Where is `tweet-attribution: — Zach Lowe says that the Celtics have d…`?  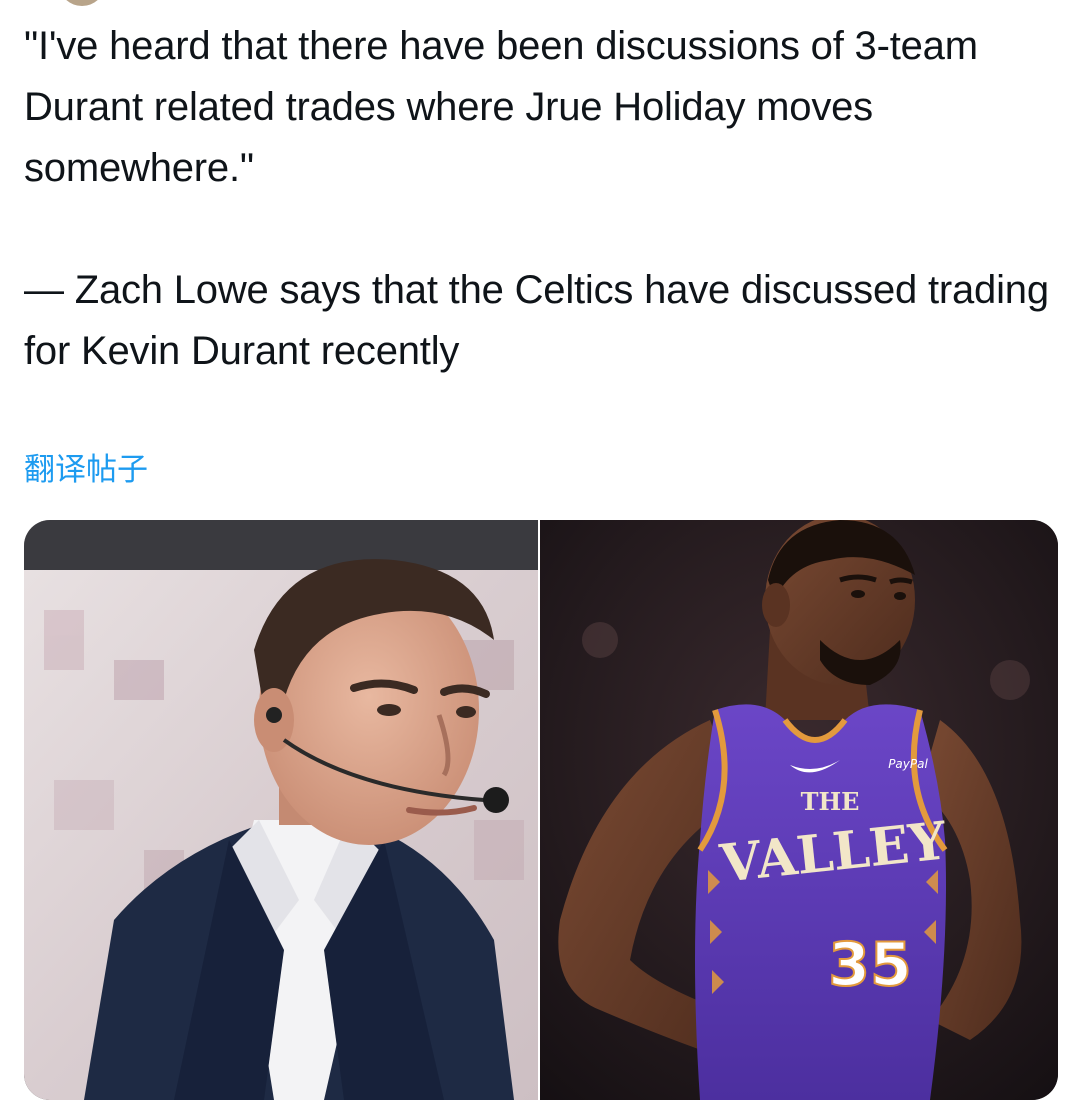 tweet-attribution: — Zach Lowe says that the Celtics have d… is located at coordinates (536, 320).